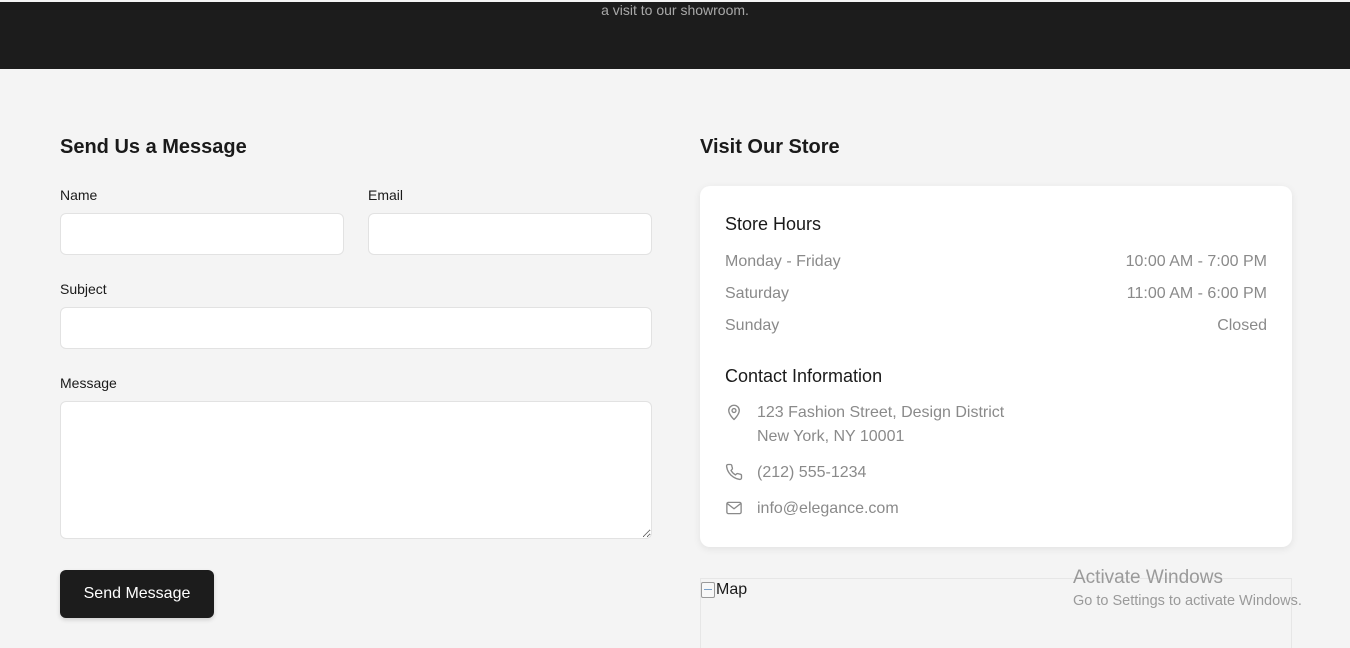 The height and width of the screenshot is (648, 1350). I want to click on mail-icon, so click(734, 508).